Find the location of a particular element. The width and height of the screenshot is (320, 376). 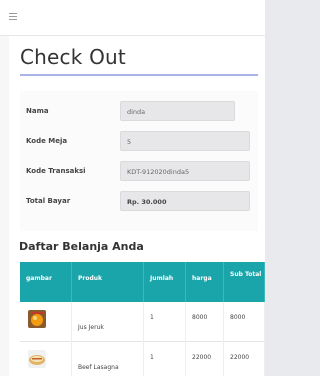

col-jumlah: Jumlah is located at coordinates (165, 282).